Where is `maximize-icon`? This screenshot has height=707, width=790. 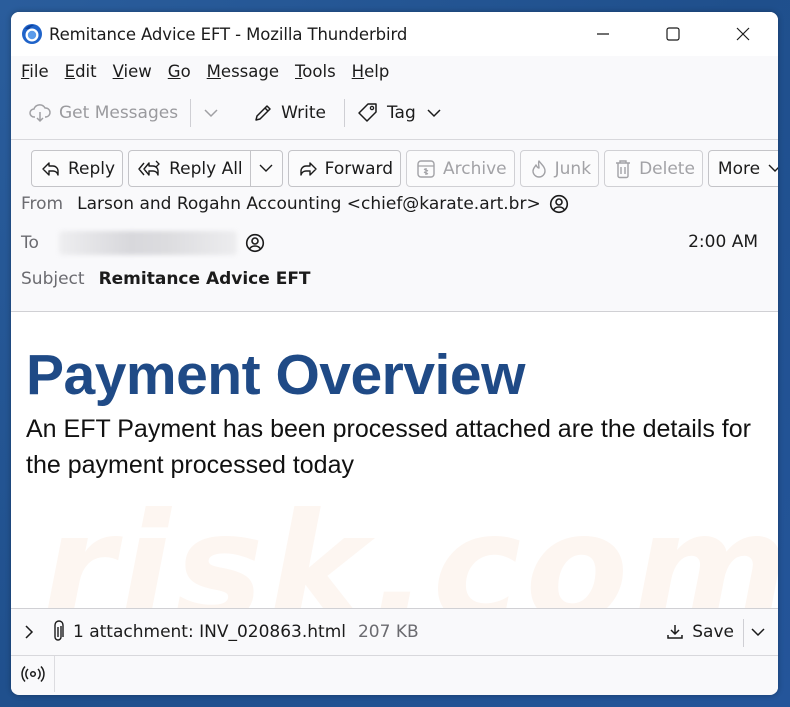 maximize-icon is located at coordinates (673, 34).